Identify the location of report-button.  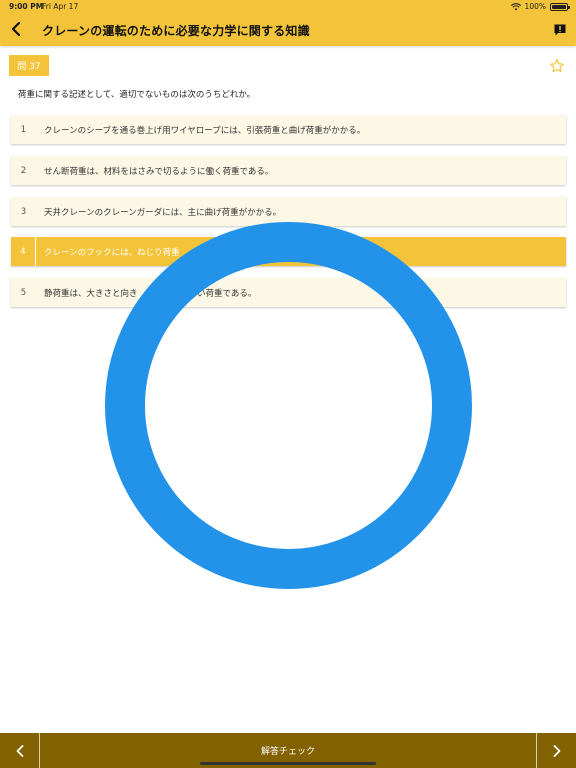
(560, 29).